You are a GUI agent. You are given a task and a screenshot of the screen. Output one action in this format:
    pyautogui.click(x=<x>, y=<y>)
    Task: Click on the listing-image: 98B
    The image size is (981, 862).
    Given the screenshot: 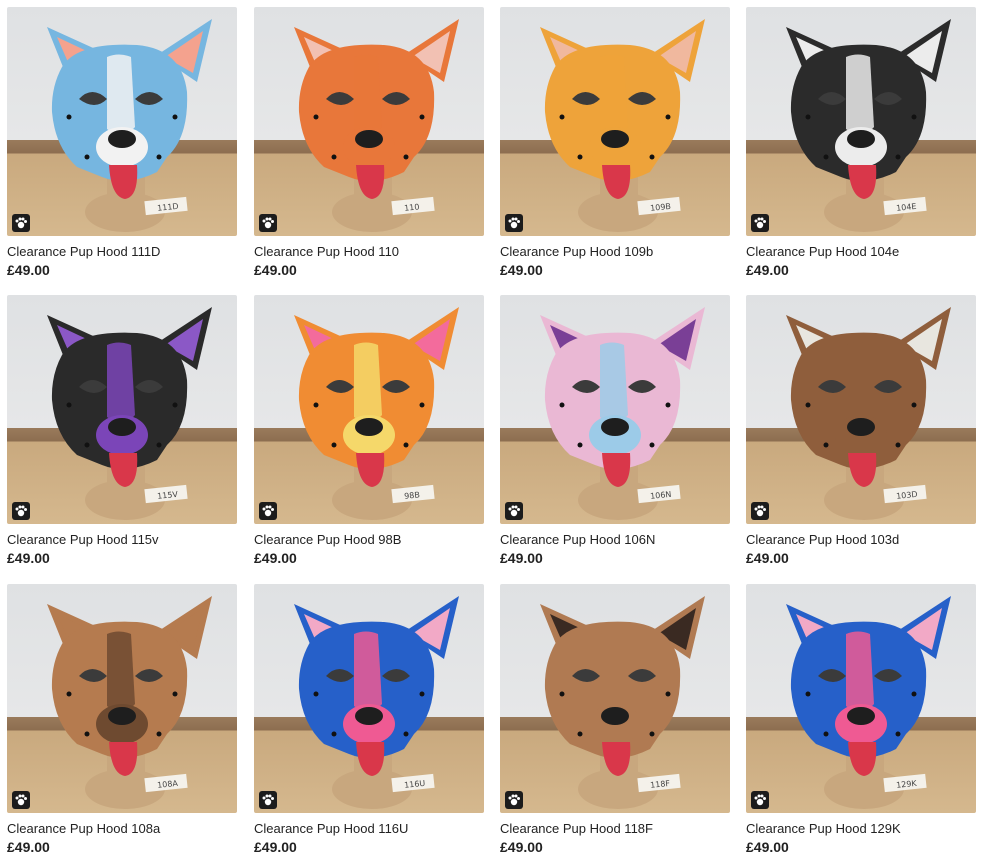 What is the action you would take?
    pyautogui.click(x=369, y=409)
    